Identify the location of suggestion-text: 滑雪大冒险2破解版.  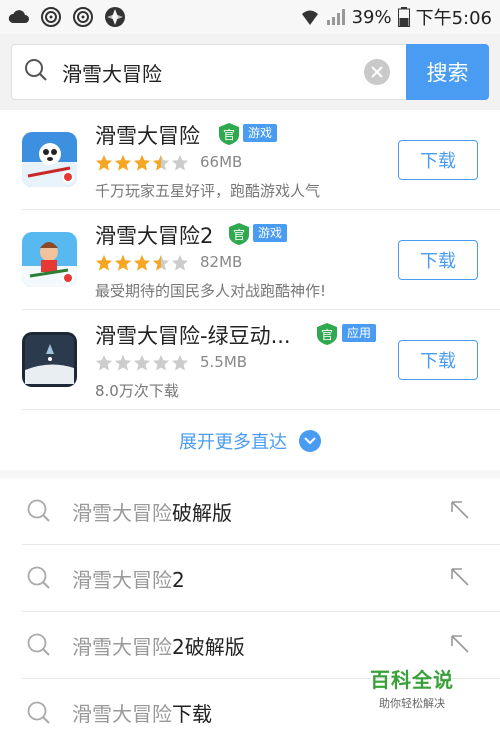
(158, 646).